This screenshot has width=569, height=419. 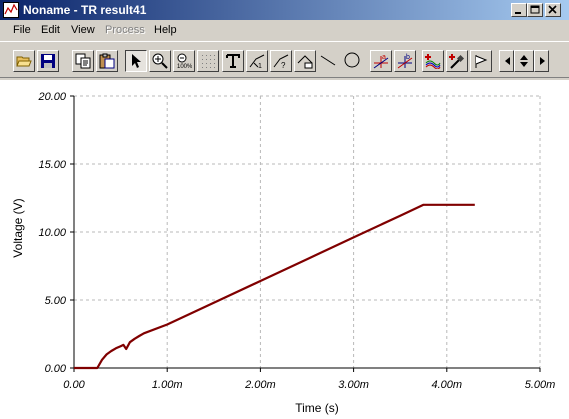 What do you see at coordinates (22, 30) in the screenshot?
I see `menu-file: File` at bounding box center [22, 30].